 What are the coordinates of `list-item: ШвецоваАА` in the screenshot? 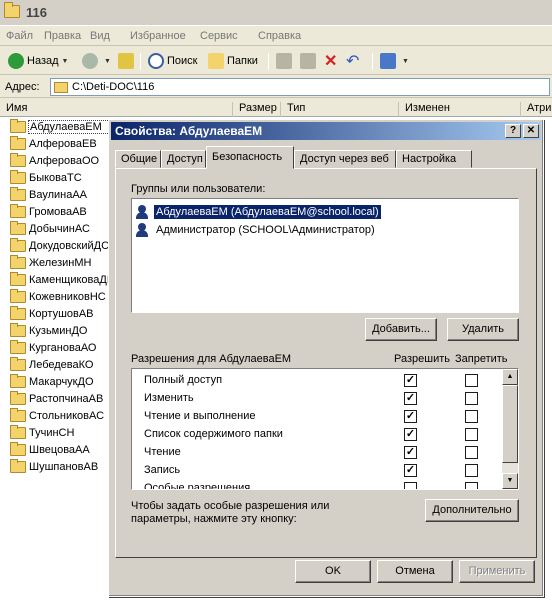 It's located at (61, 450).